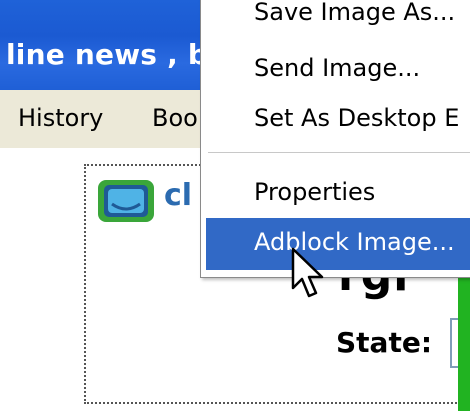 Image resolution: width=470 pixels, height=411 pixels. I want to click on arrow-pointer-icon, so click(307, 272).